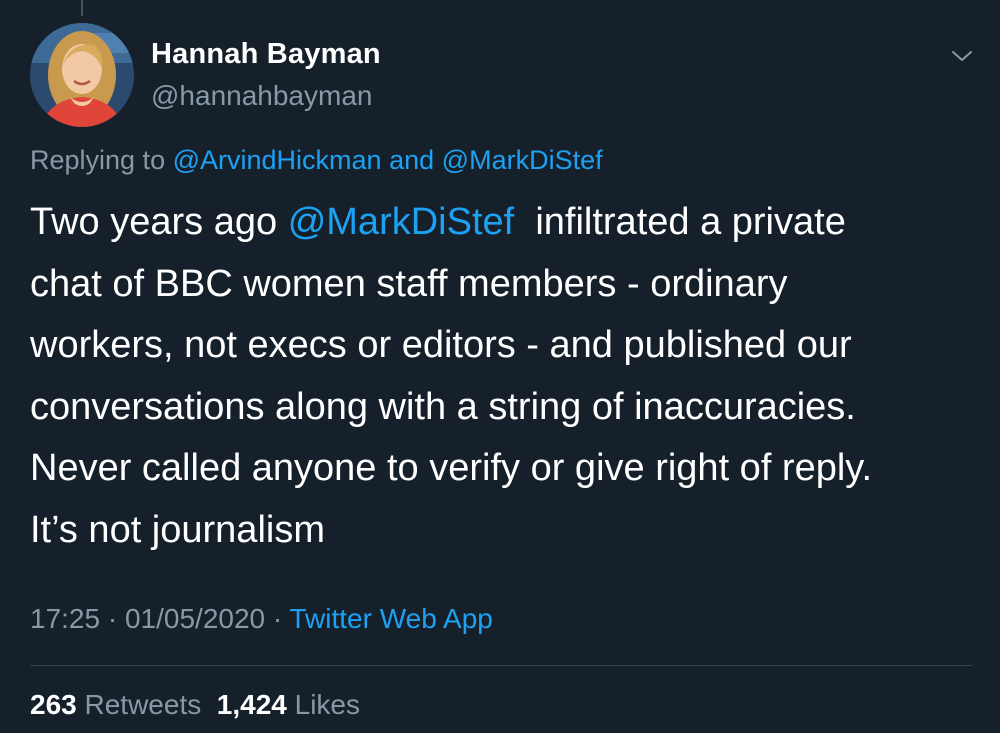  I want to click on tweet-text-segment: infiltrated a private, so click(690, 222).